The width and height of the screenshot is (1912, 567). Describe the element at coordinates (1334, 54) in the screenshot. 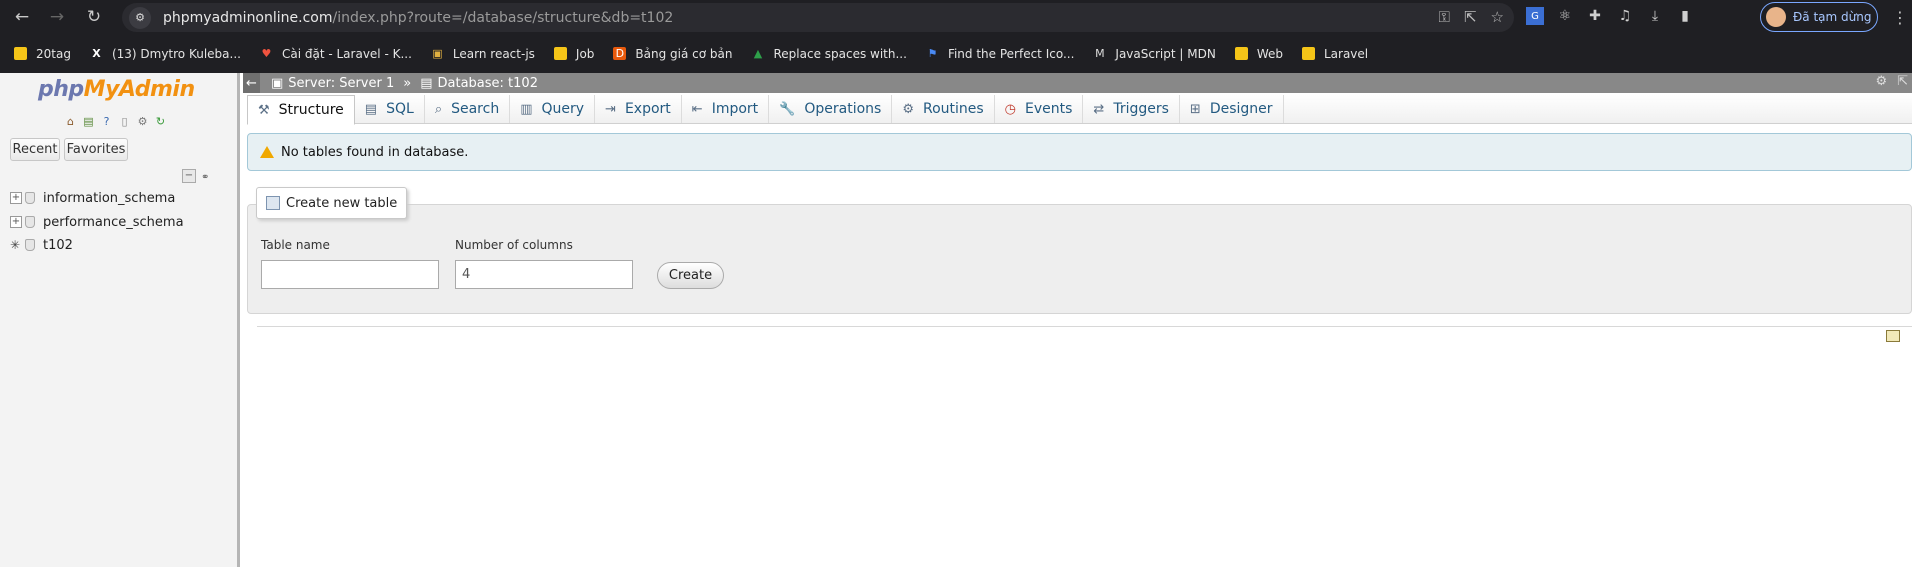

I see `bookmark-item: Laravel` at that location.